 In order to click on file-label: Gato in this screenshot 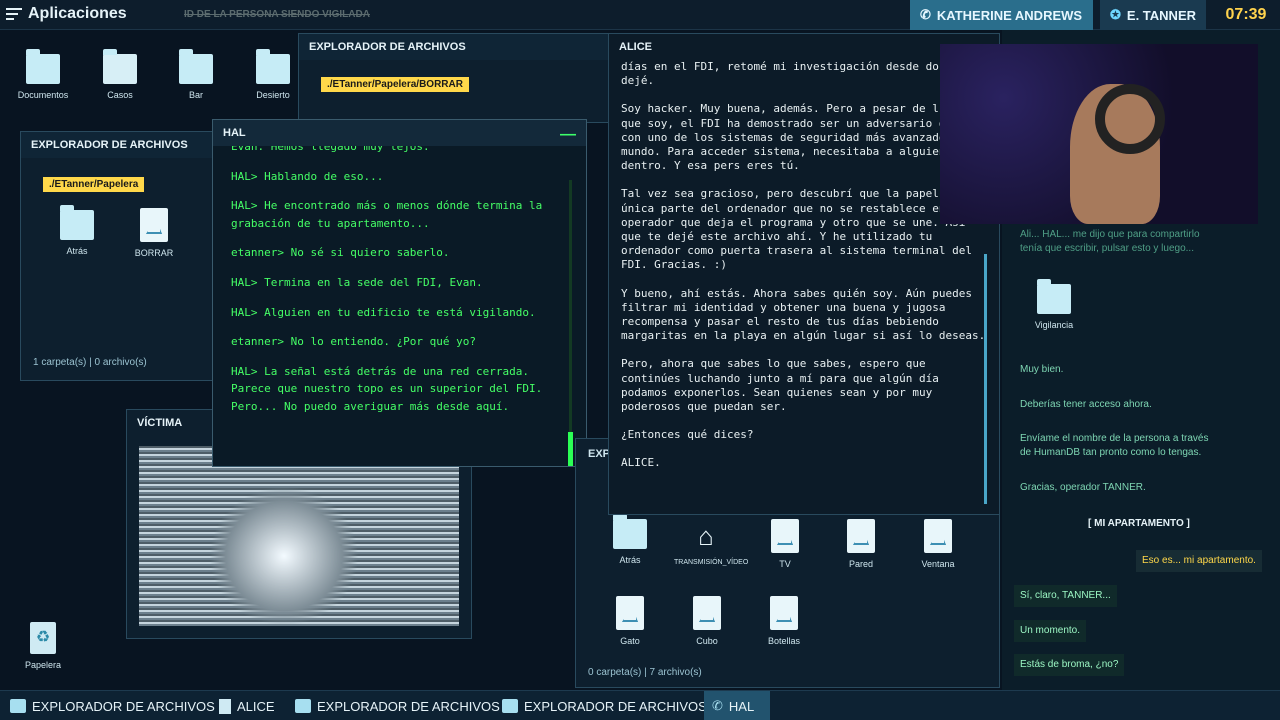, I will do `click(630, 641)`.